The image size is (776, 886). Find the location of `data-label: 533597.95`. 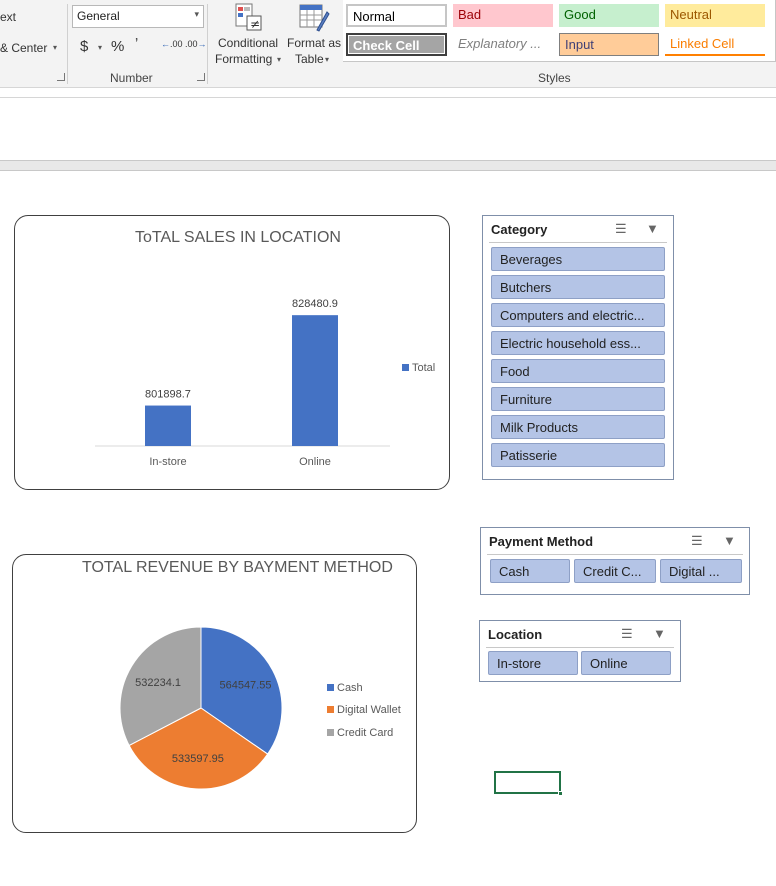

data-label: 533597.95 is located at coordinates (198, 759).